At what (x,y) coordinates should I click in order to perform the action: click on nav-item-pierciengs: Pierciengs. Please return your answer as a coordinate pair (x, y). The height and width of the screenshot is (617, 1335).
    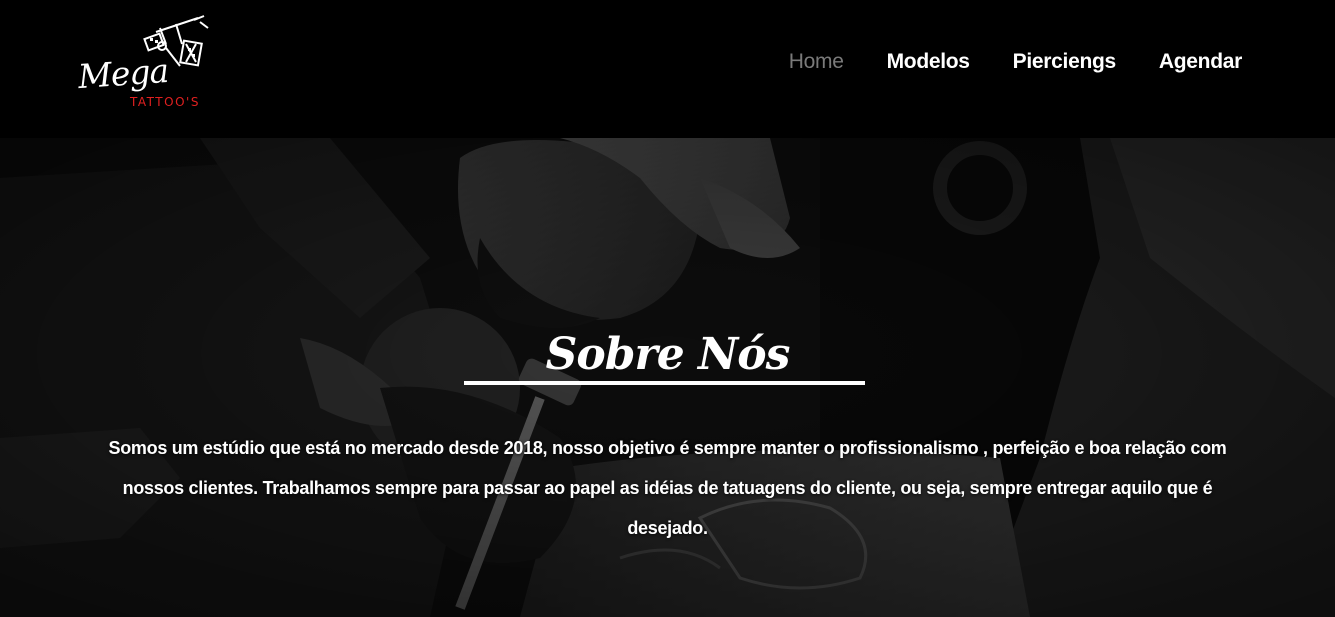
    Looking at the image, I should click on (1065, 62).